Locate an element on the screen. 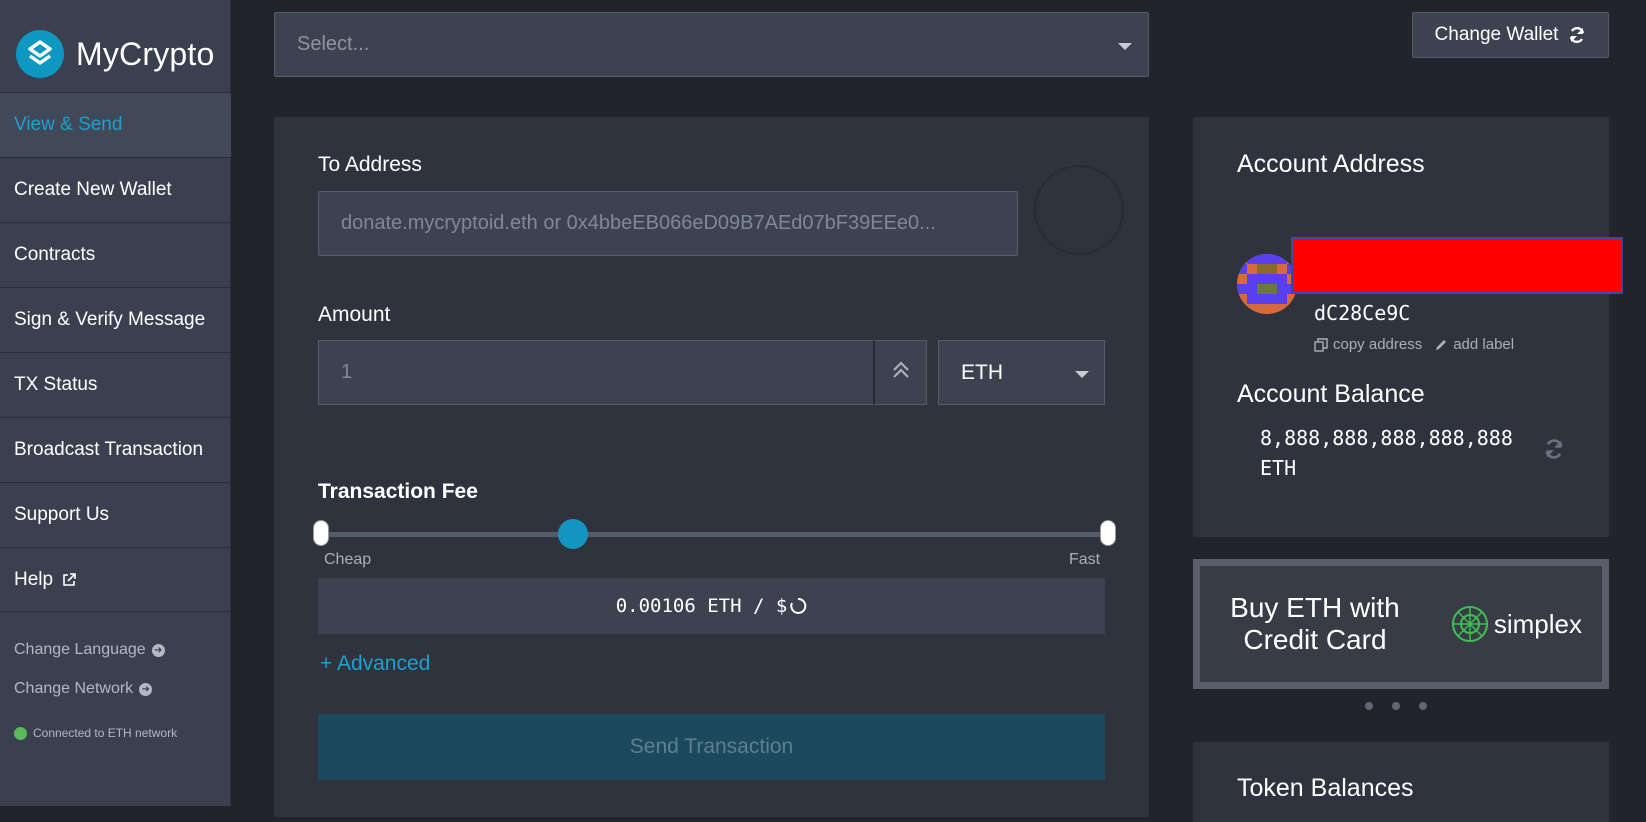  fee-summary: 0.00106 ETH / $ is located at coordinates (711, 606).